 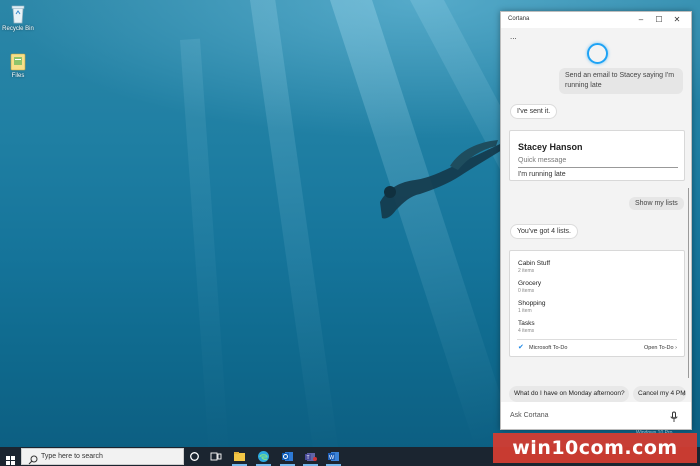 I want to click on file-explorer-icon, so click(x=239, y=456).